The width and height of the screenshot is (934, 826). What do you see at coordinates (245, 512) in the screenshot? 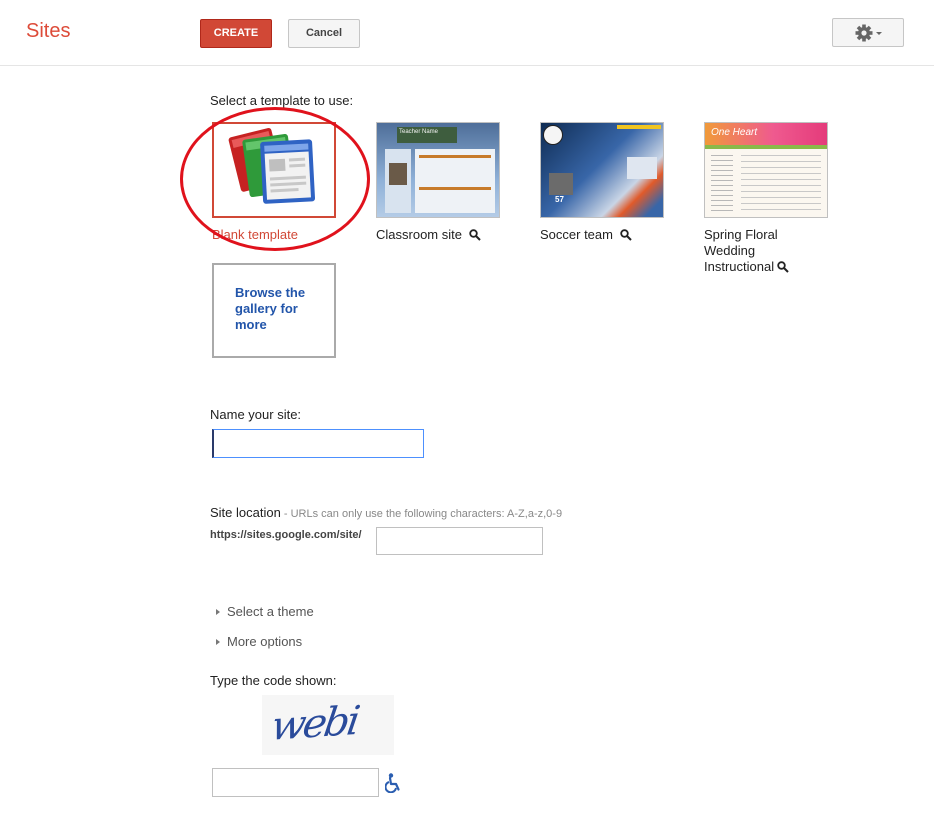
I see `site-location-label: Site location` at bounding box center [245, 512].